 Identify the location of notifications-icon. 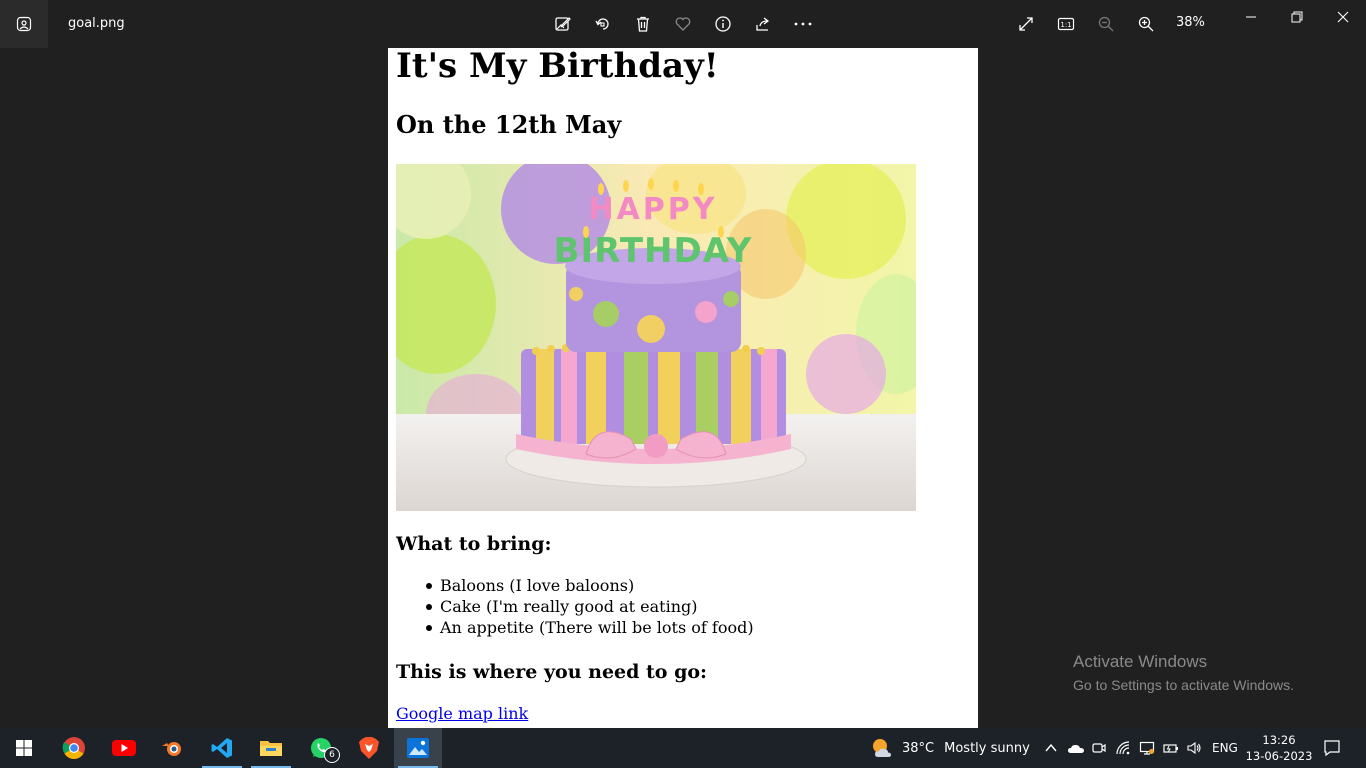
(1332, 750).